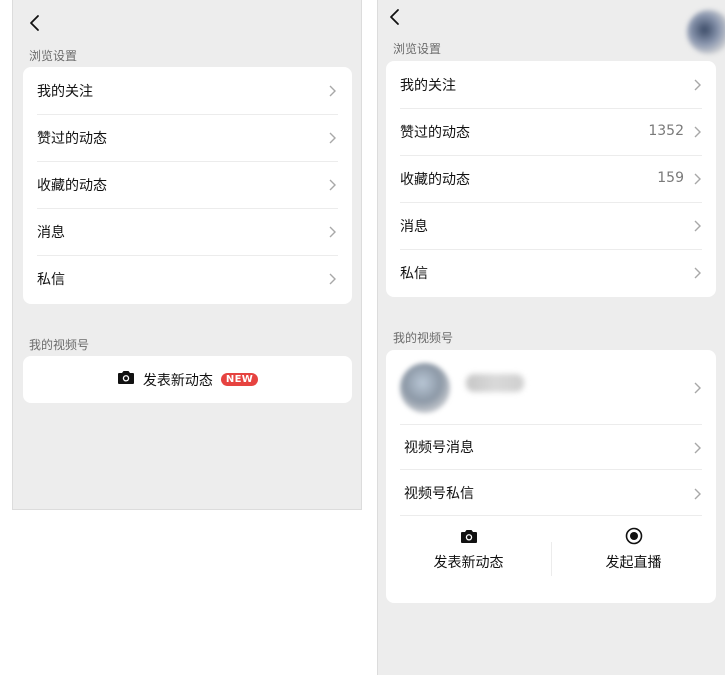  Describe the element at coordinates (670, 178) in the screenshot. I see `favorite-count: 159` at that location.